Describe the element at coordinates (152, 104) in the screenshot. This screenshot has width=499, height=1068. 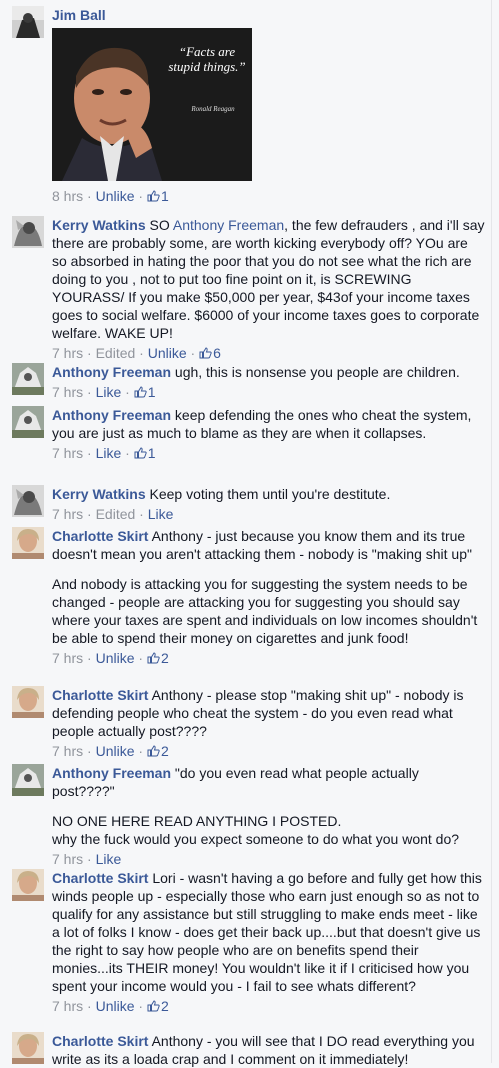
I see `post-image: “Facts are stupid things.” Ronald Reagan` at that location.